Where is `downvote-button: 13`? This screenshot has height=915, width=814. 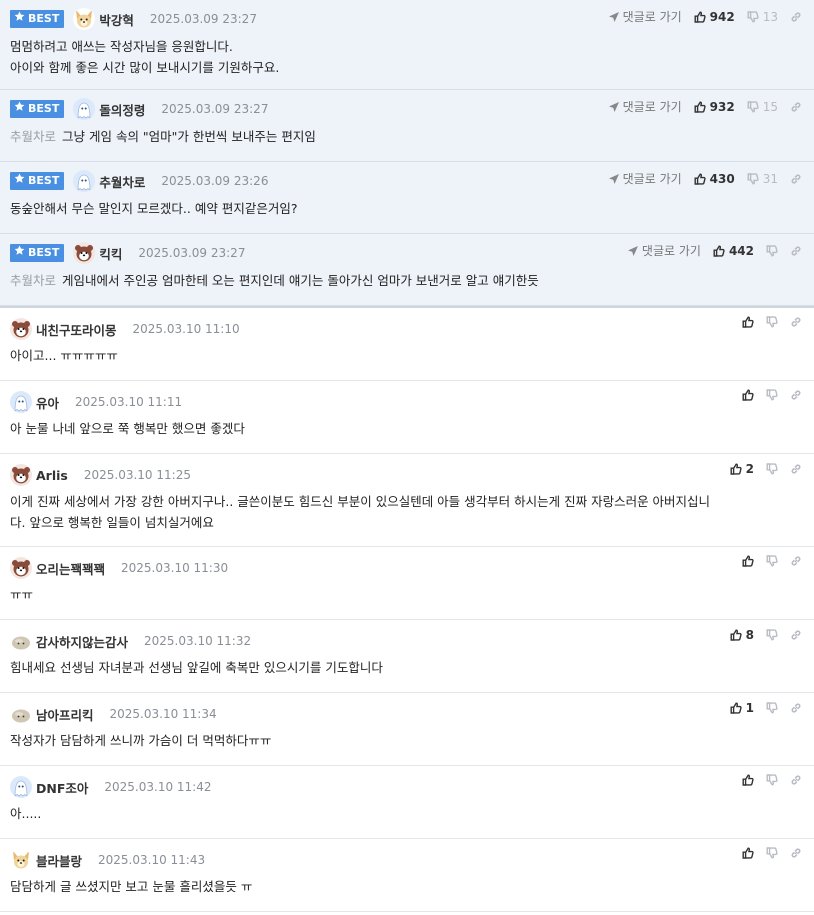
downvote-button: 13 is located at coordinates (762, 17).